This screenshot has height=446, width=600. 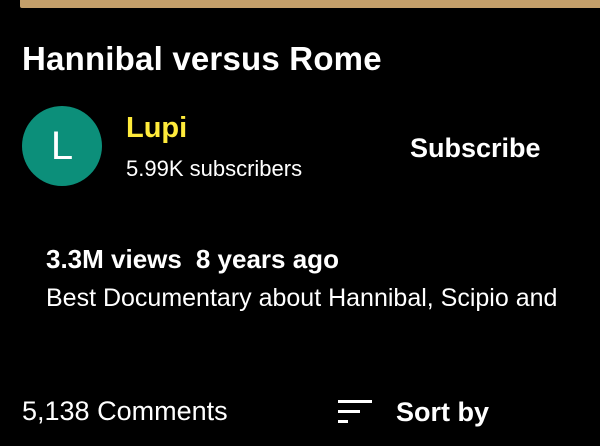 What do you see at coordinates (475, 148) in the screenshot?
I see `subscribe-button: Subscribe` at bounding box center [475, 148].